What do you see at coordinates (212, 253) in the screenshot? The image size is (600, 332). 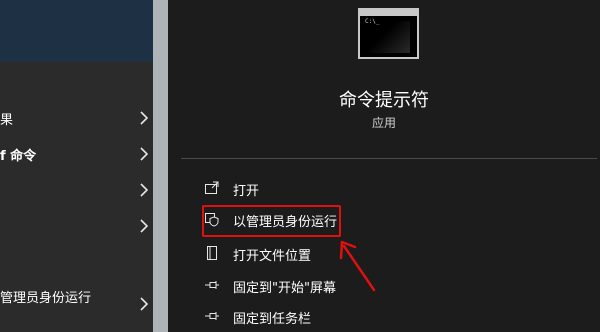 I see `file-location-icon` at bounding box center [212, 253].